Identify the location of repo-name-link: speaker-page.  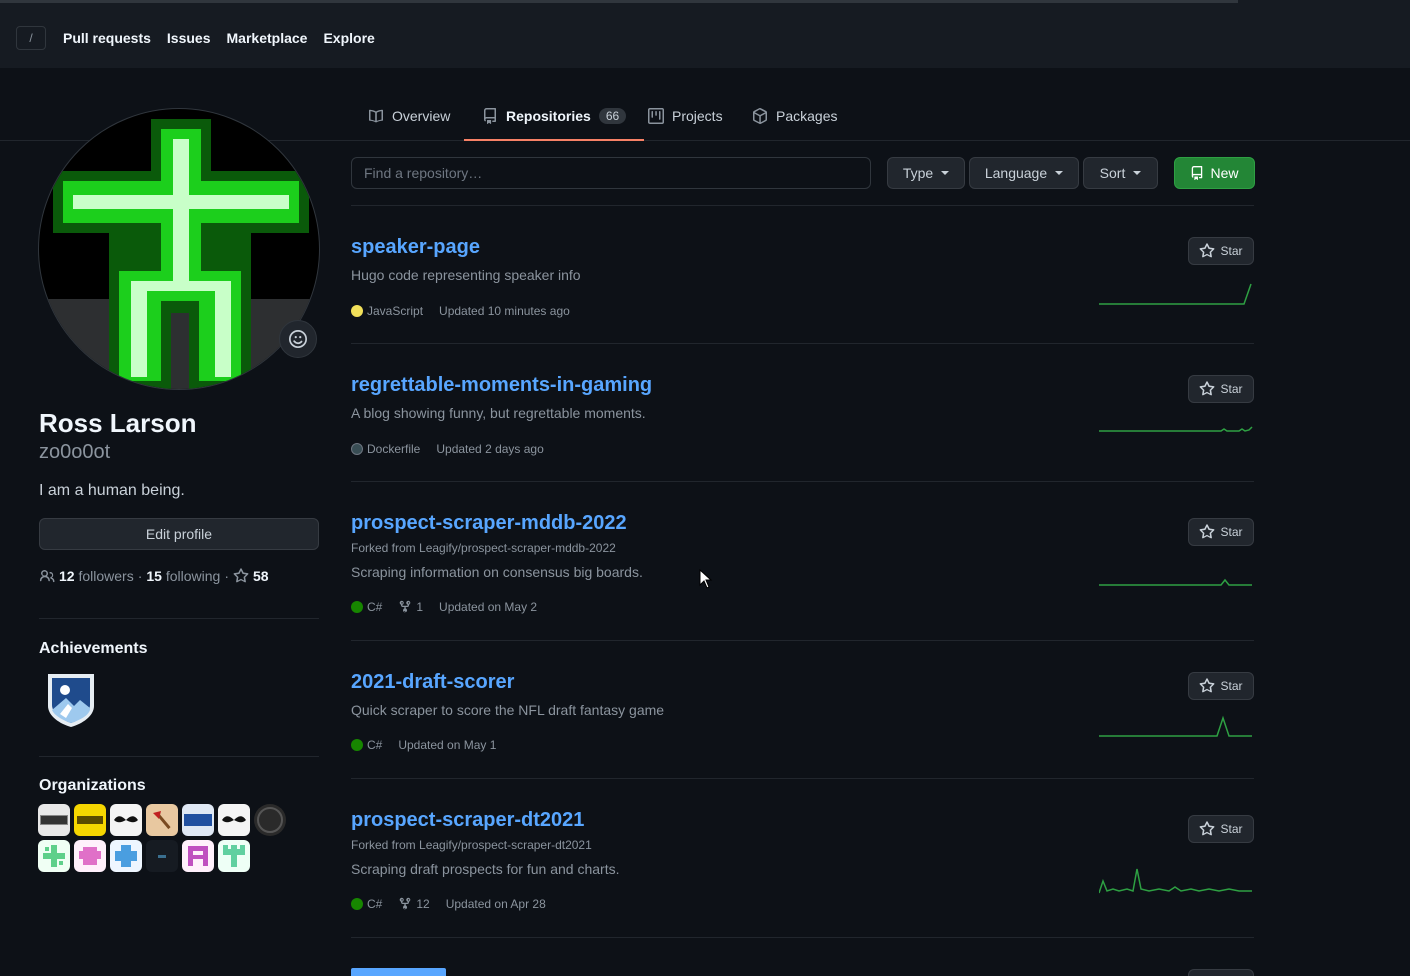
(415, 247).